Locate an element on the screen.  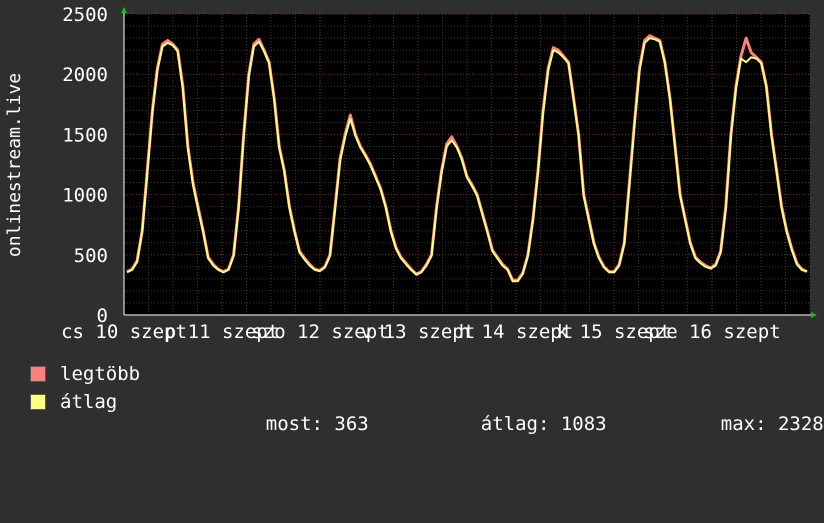
legend-label-atlag: átlag is located at coordinates (89, 402).